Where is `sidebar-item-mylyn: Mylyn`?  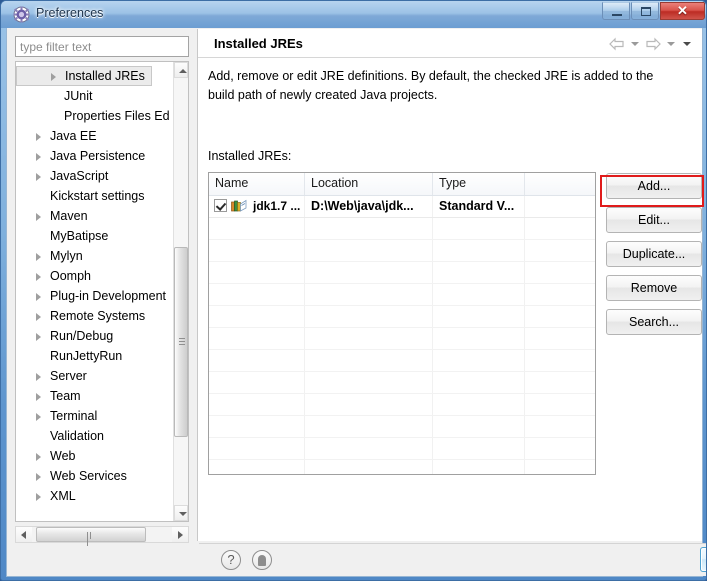 sidebar-item-mylyn: Mylyn is located at coordinates (96, 256).